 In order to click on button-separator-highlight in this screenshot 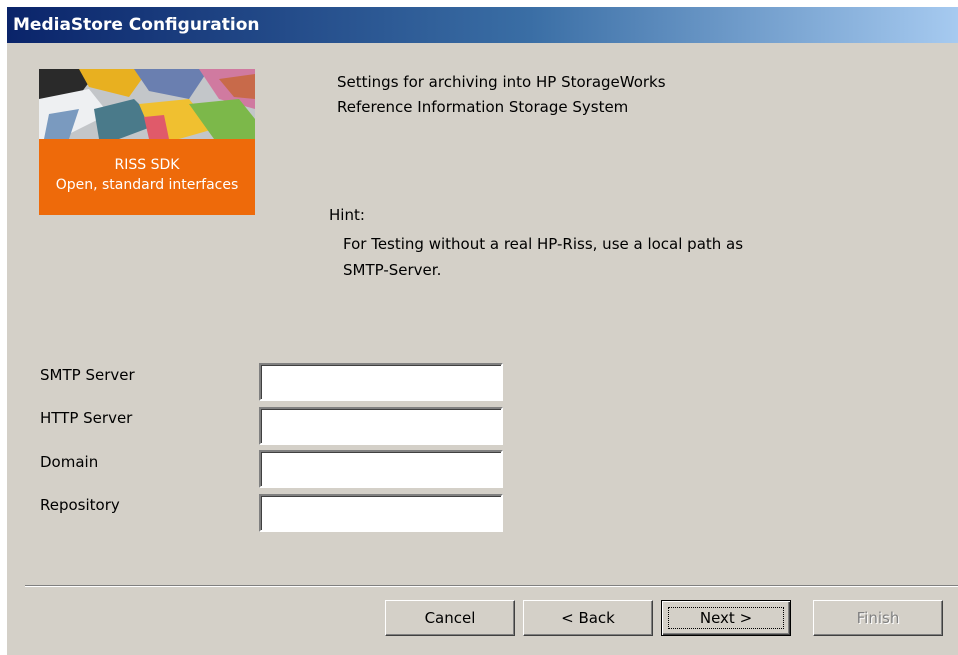, I will do `click(491, 586)`.